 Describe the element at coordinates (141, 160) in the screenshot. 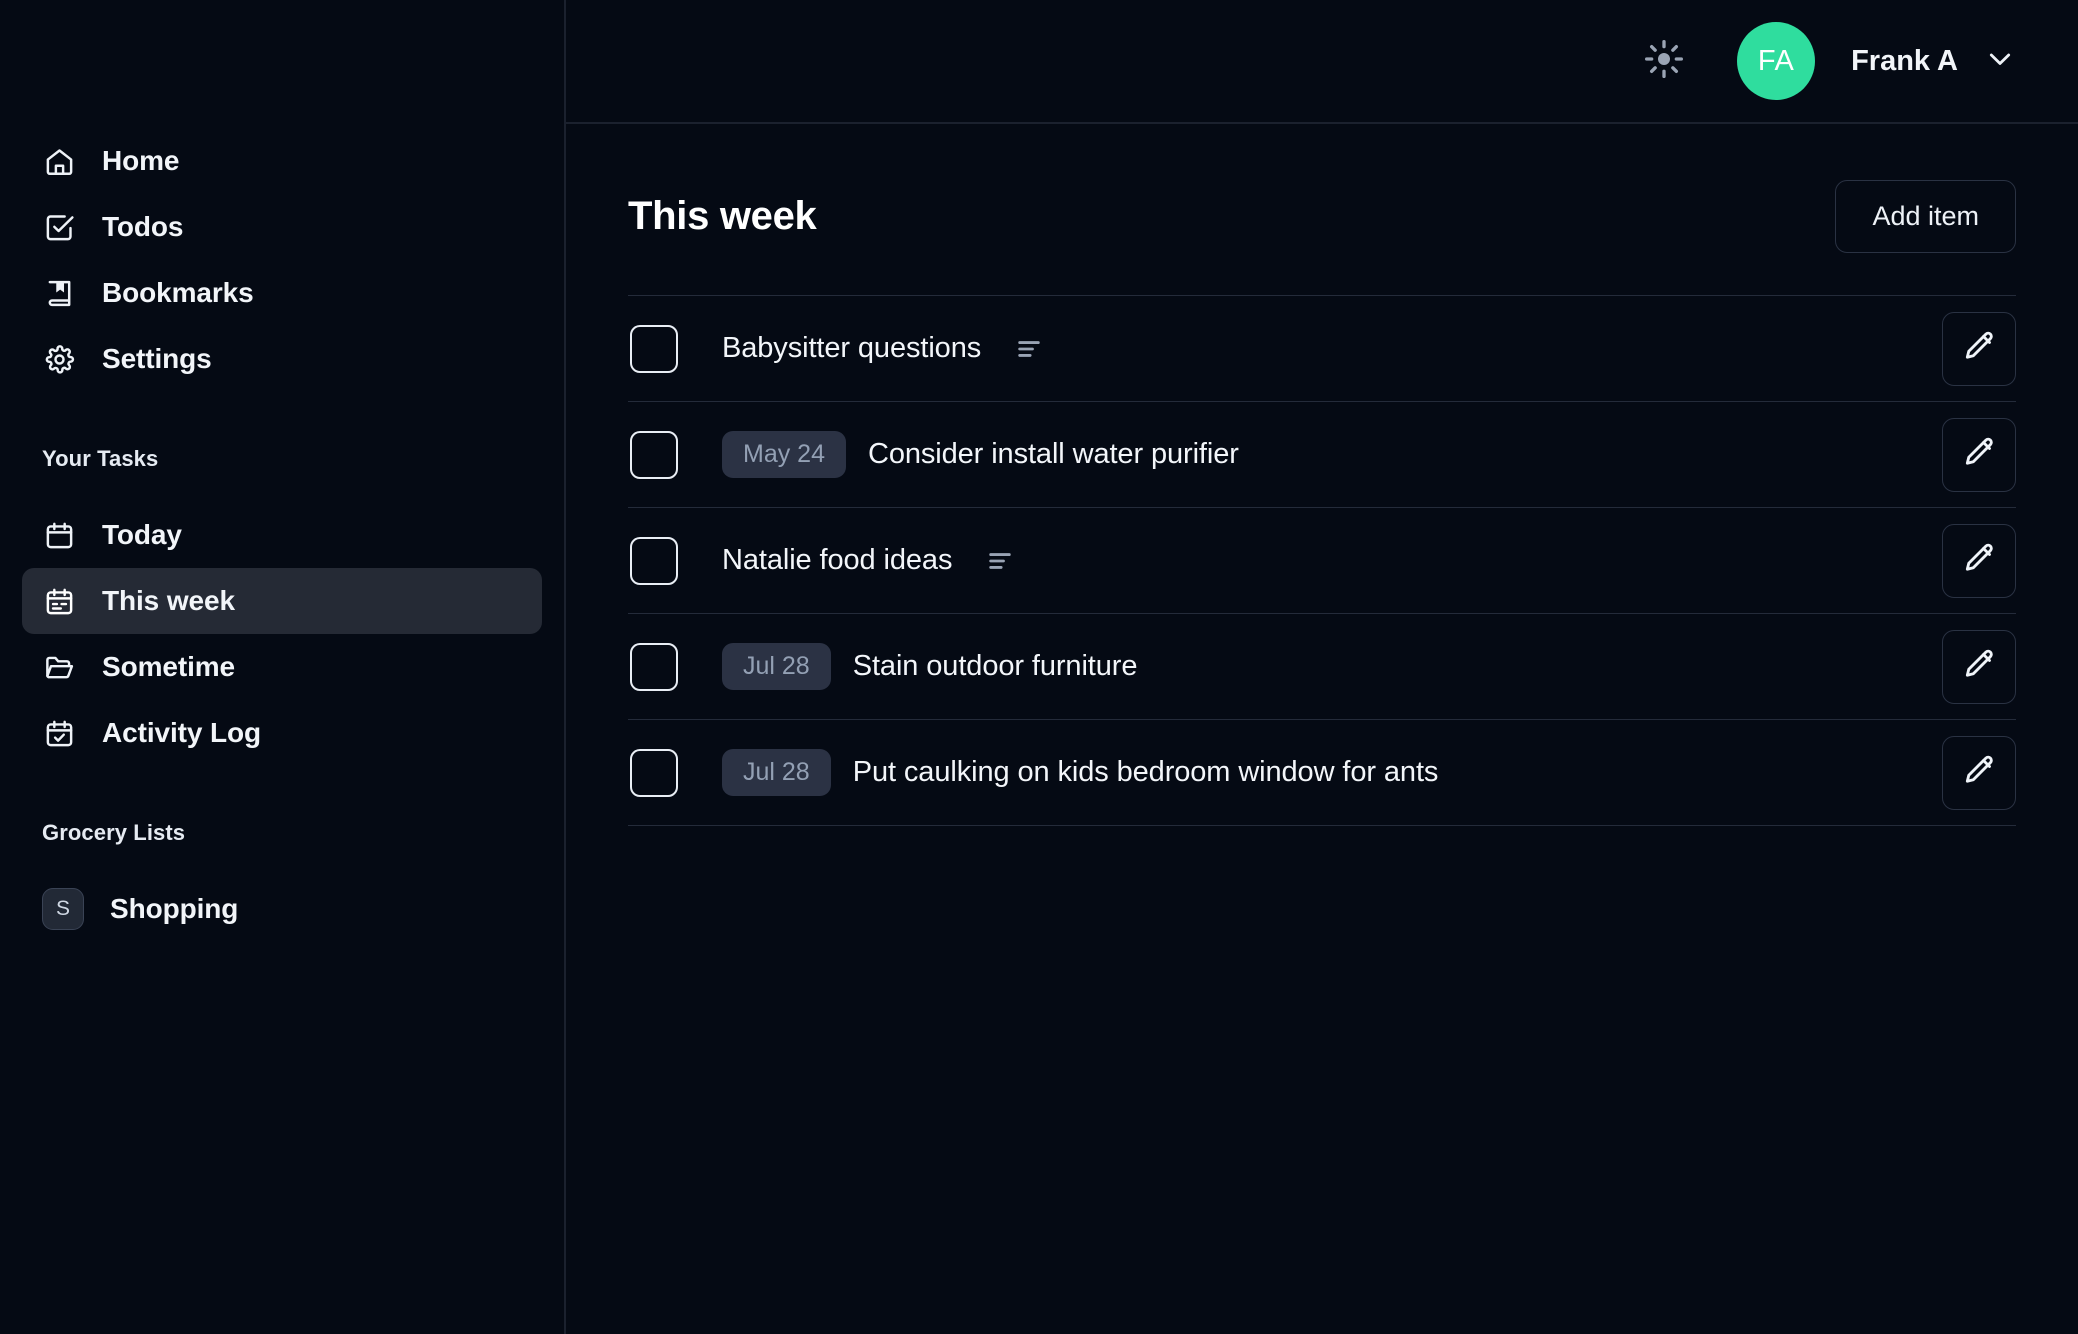

I see `sidebar-item-label: Home` at that location.